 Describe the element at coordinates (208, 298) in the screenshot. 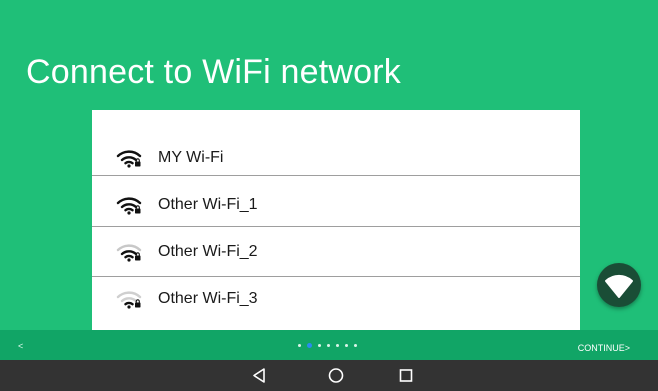

I see `network-name: Other Wi-Fi_3` at that location.